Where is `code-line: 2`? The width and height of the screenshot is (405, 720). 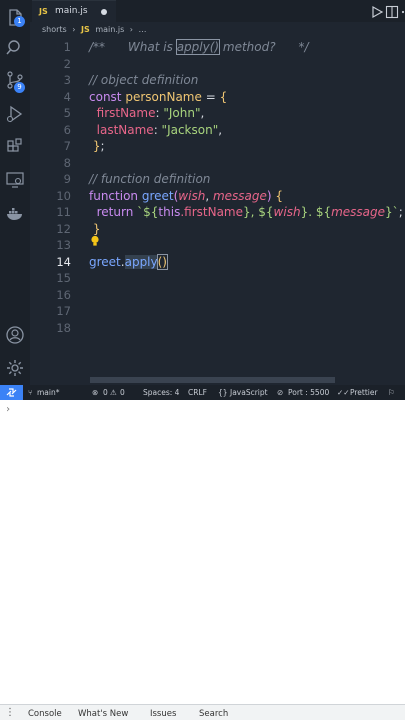 code-line: 2 is located at coordinates (217, 64).